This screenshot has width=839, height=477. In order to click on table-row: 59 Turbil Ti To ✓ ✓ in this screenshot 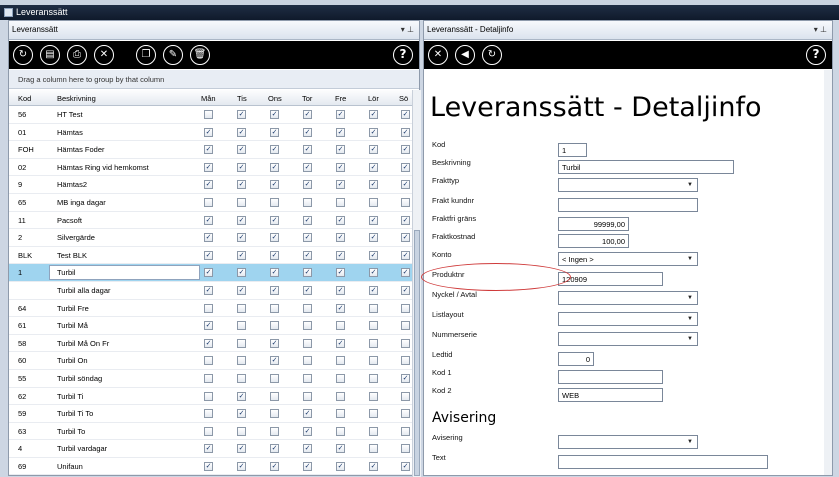, I will do `click(210, 414)`.